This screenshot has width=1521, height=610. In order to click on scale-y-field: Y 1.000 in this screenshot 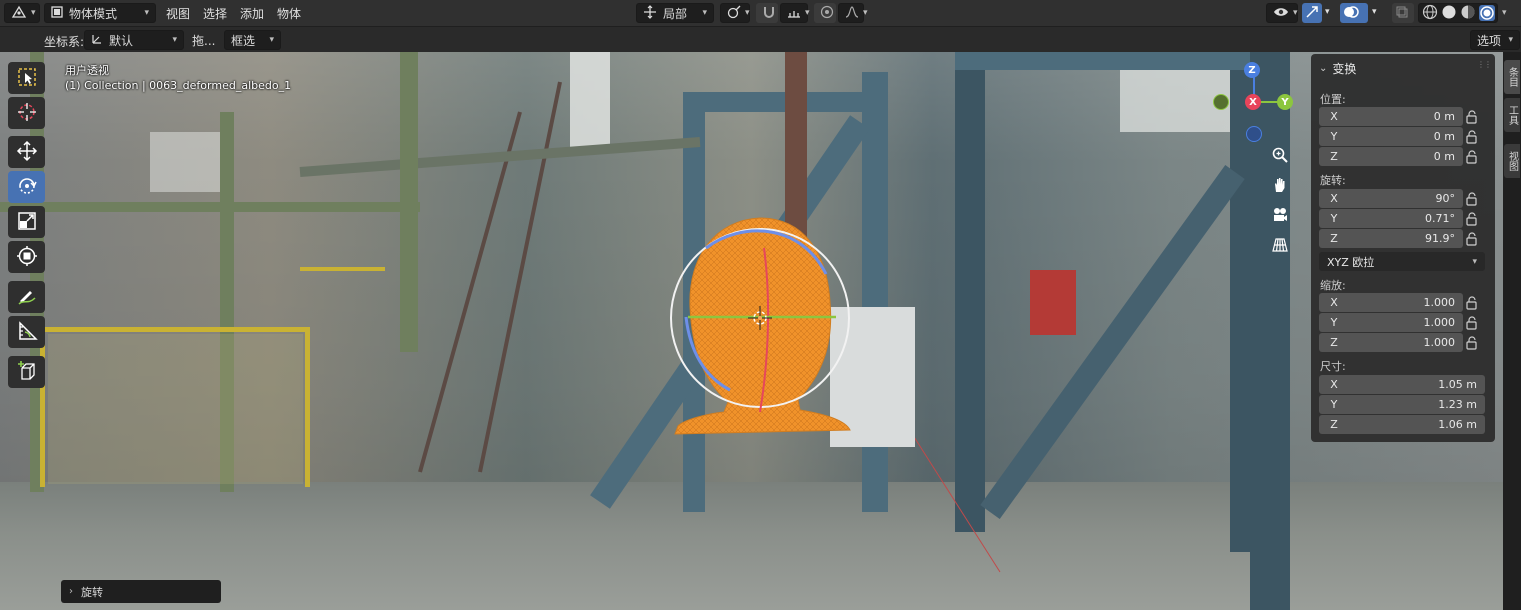, I will do `click(1391, 322)`.